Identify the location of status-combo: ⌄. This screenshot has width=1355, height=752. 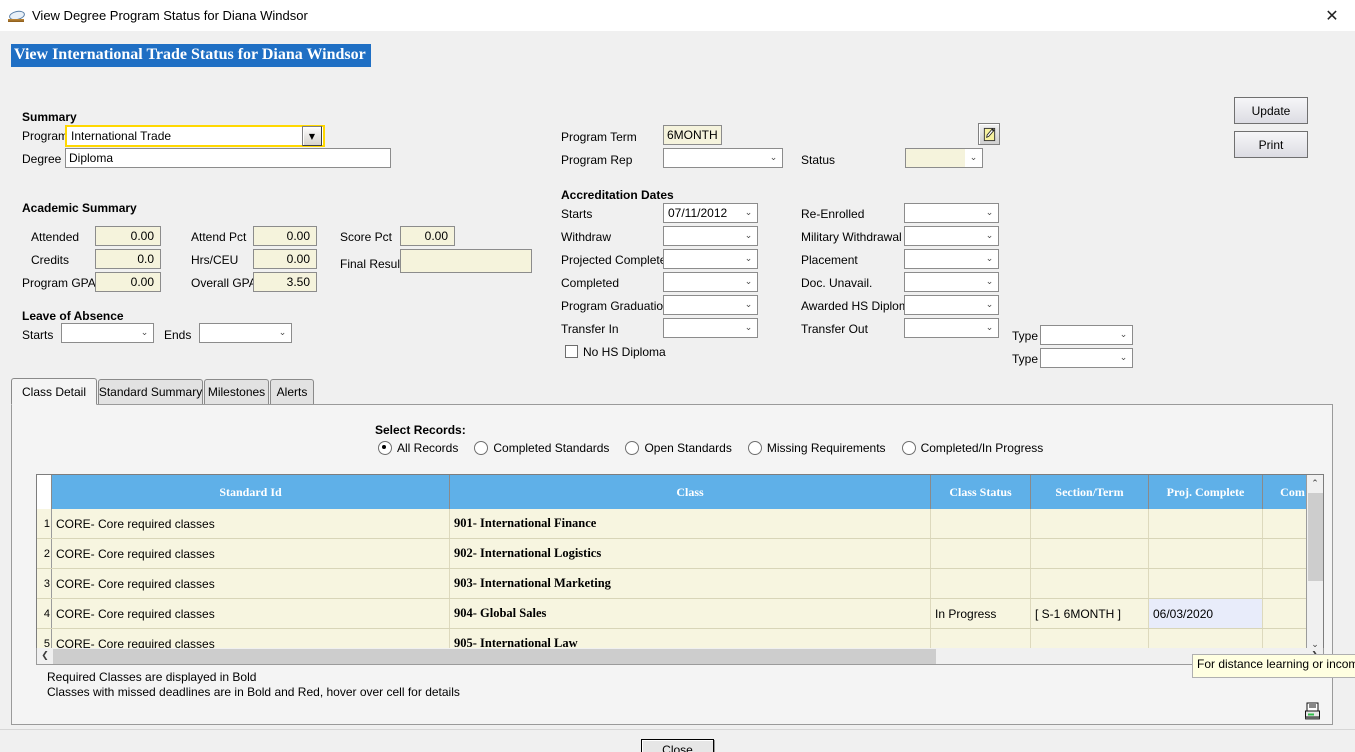
(944, 158).